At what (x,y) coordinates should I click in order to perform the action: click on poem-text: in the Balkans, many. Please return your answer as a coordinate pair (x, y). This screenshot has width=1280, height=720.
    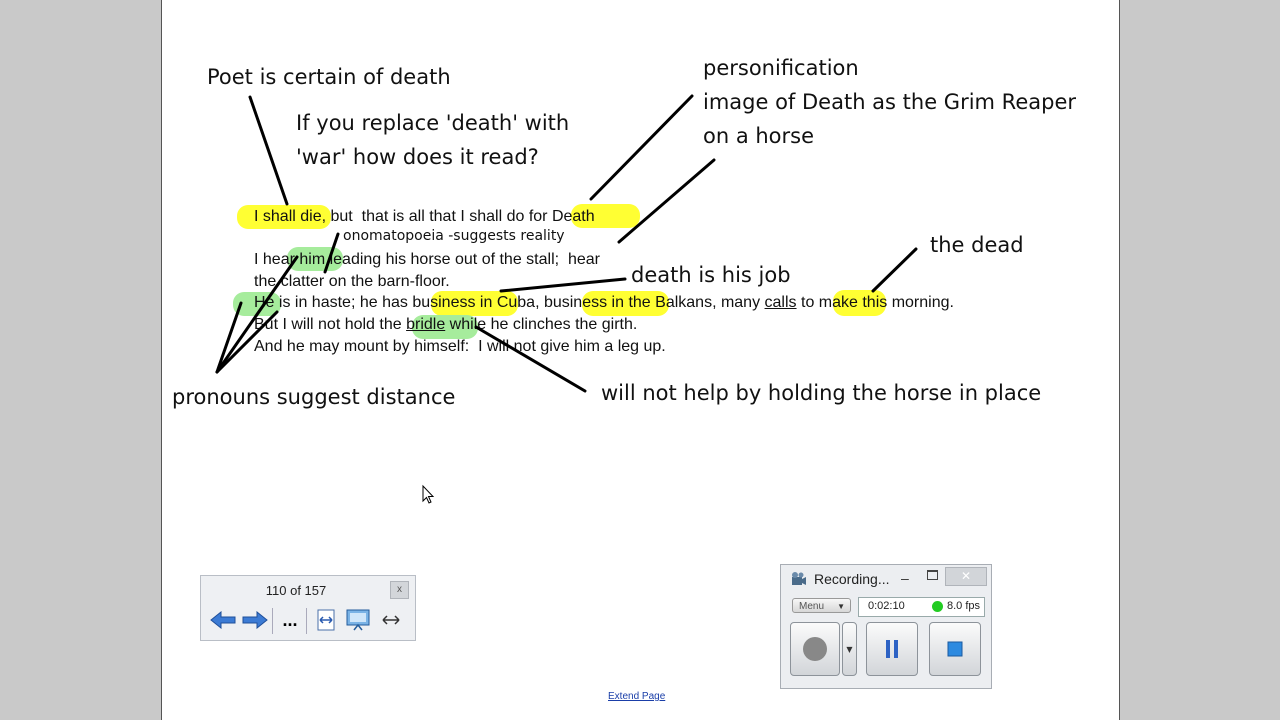
    Looking at the image, I should click on (686, 302).